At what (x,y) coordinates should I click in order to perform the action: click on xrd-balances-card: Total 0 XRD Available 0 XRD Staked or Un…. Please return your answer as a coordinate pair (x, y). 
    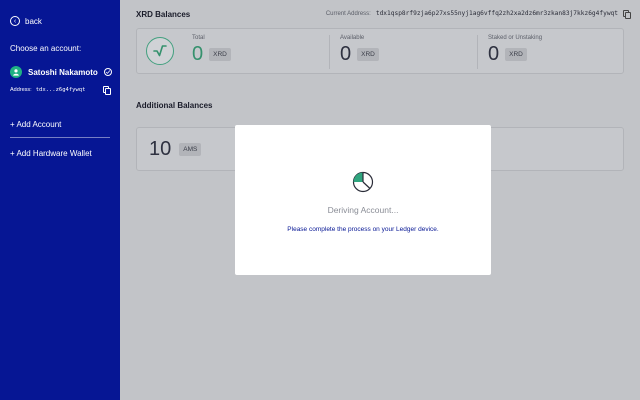
    Looking at the image, I should click on (380, 51).